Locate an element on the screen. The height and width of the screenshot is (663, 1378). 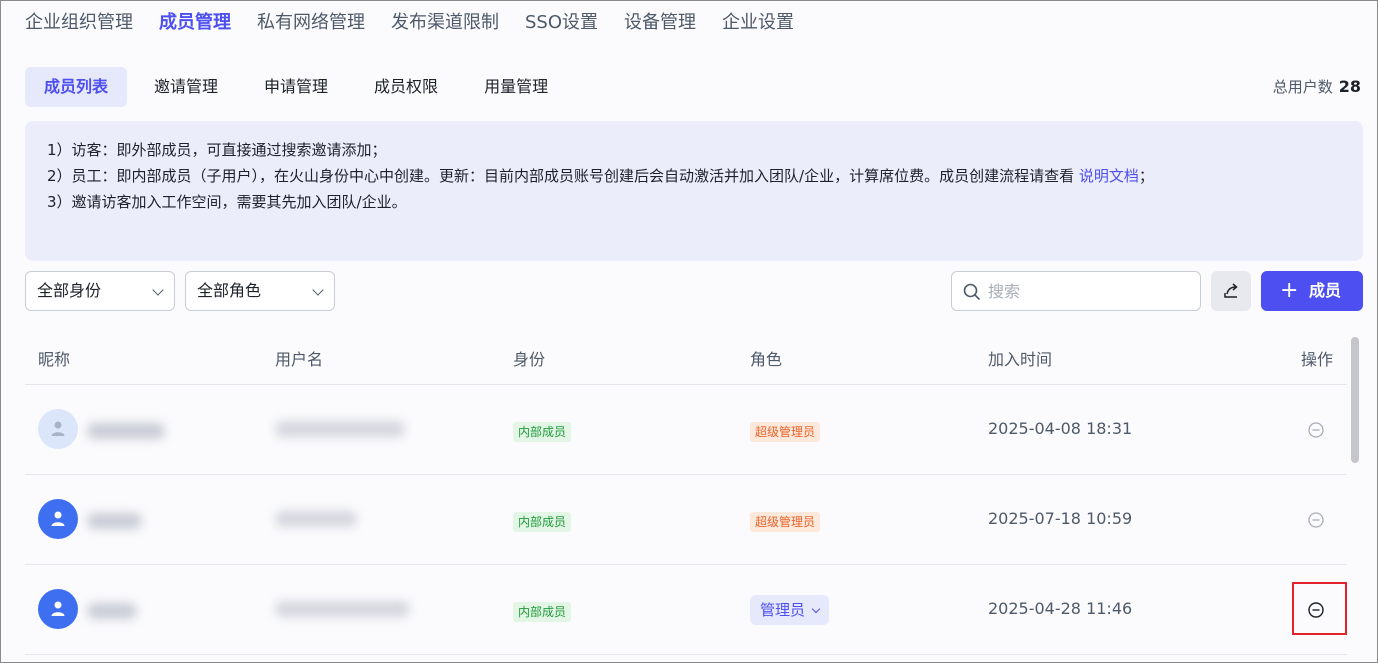
search-input is located at coordinates (1088, 291).